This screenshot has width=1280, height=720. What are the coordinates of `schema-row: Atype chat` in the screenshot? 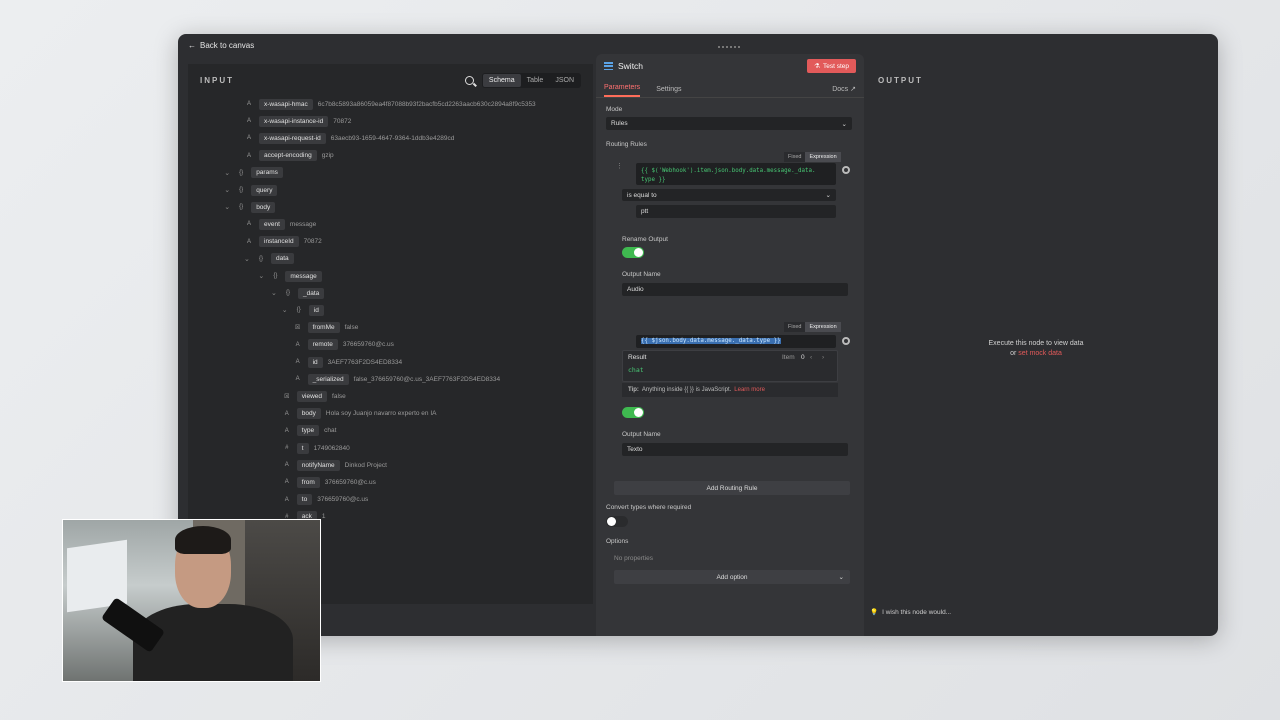 It's located at (309, 431).